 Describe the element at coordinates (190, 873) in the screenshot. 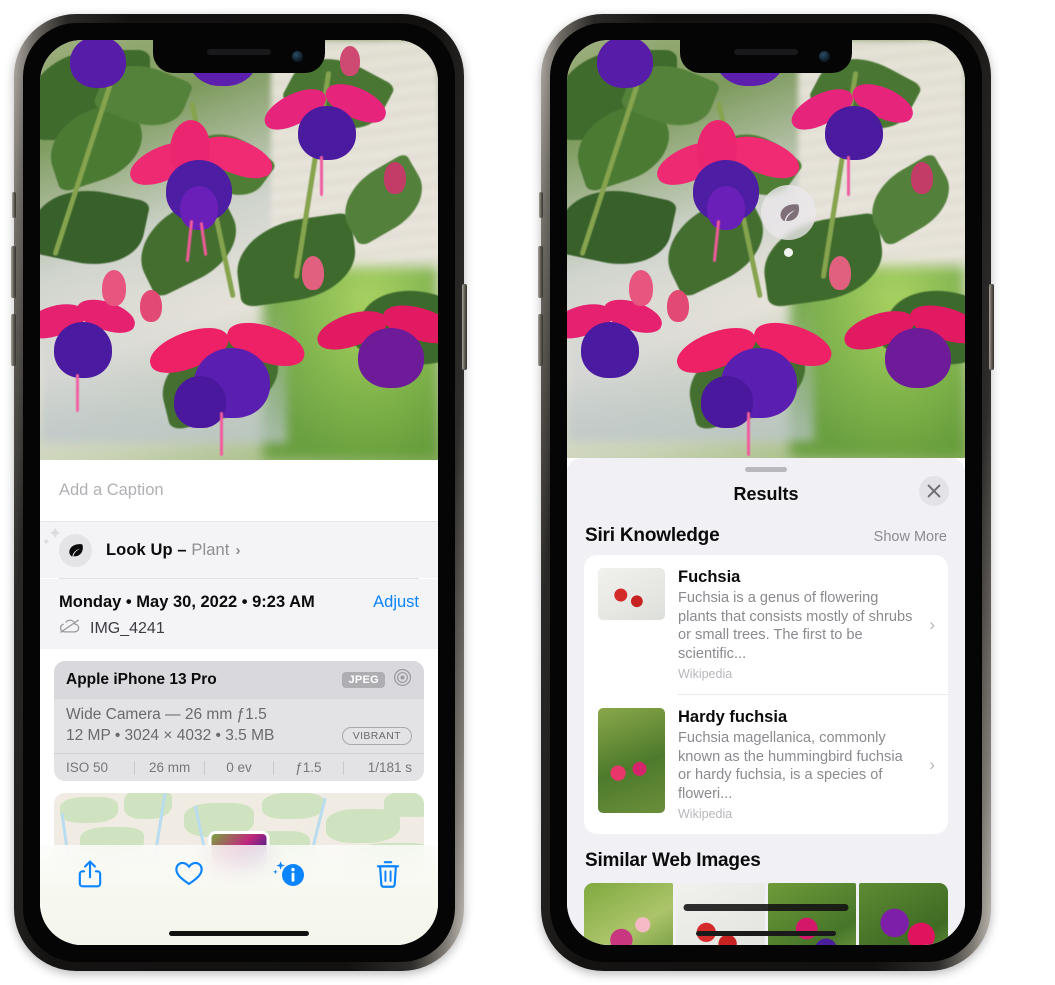

I see `favorite-button` at that location.